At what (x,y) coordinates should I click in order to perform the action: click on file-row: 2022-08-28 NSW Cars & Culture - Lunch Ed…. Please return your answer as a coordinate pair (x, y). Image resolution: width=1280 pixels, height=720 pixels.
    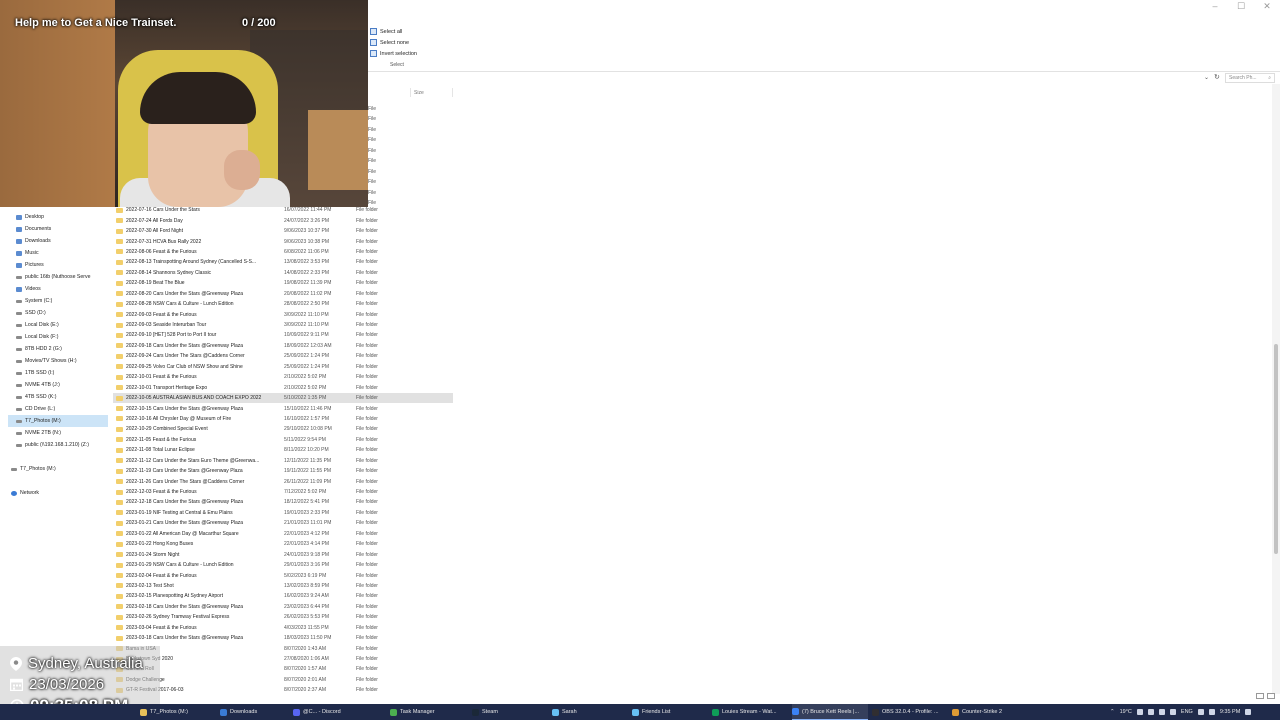
    Looking at the image, I should click on (283, 304).